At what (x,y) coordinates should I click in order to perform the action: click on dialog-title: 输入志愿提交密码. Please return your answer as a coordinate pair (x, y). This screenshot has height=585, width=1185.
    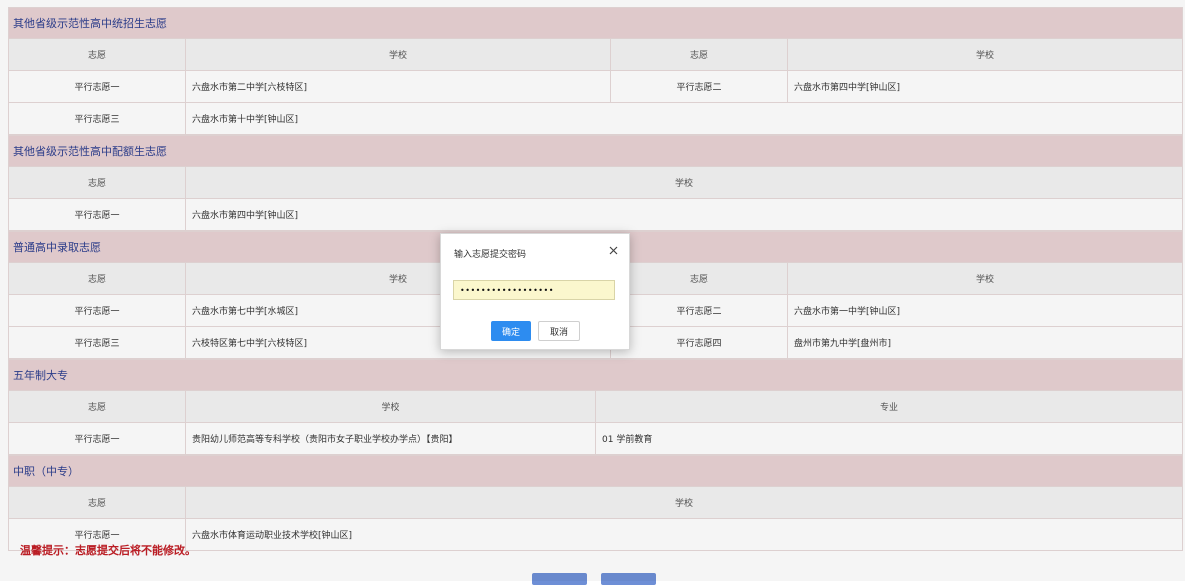
    Looking at the image, I should click on (490, 255).